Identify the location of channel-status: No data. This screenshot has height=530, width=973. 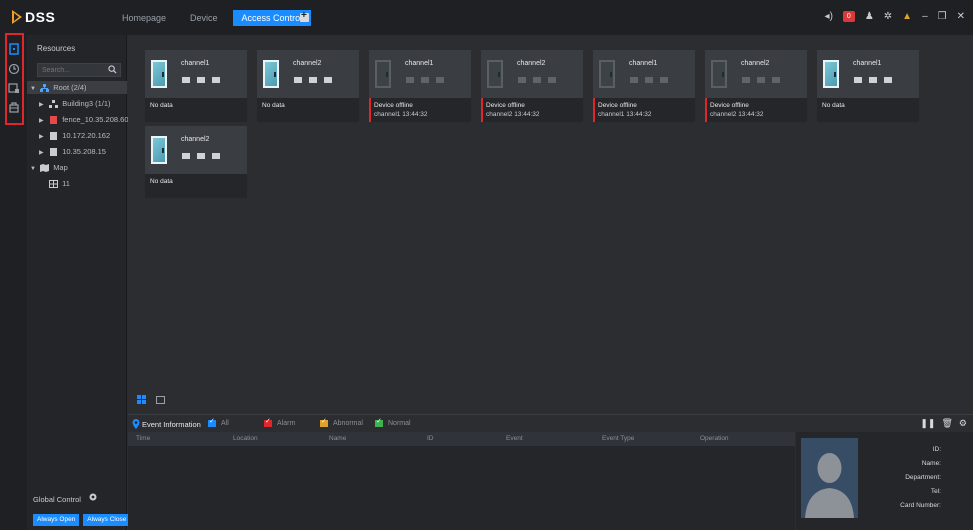
(273, 105).